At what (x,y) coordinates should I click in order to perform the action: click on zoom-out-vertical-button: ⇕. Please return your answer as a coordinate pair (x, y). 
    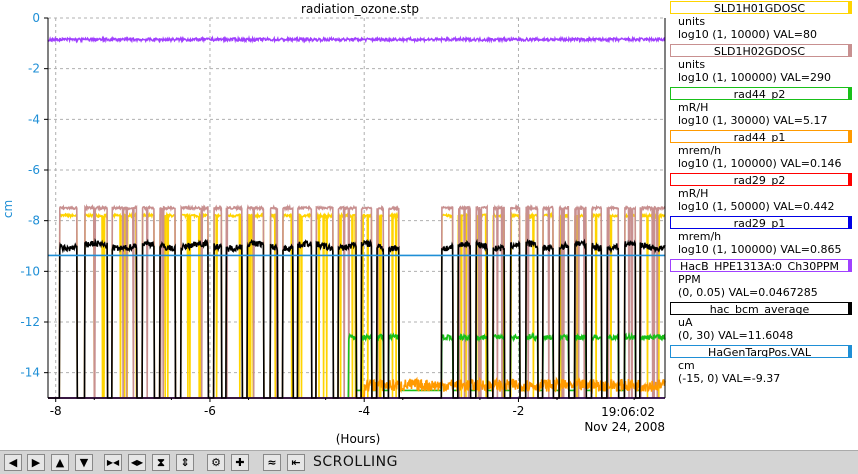
    Looking at the image, I should click on (185, 462).